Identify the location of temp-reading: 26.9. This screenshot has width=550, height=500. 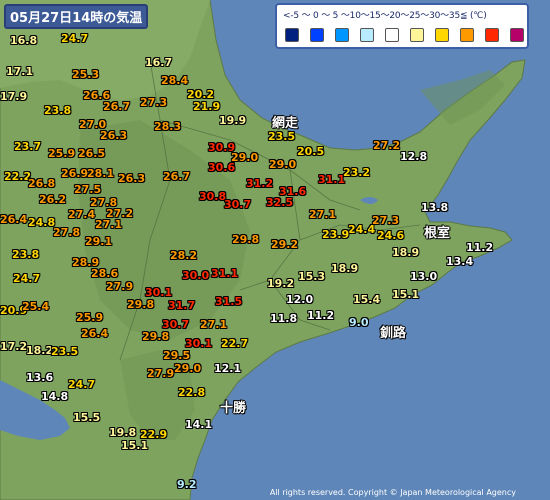
(75, 173).